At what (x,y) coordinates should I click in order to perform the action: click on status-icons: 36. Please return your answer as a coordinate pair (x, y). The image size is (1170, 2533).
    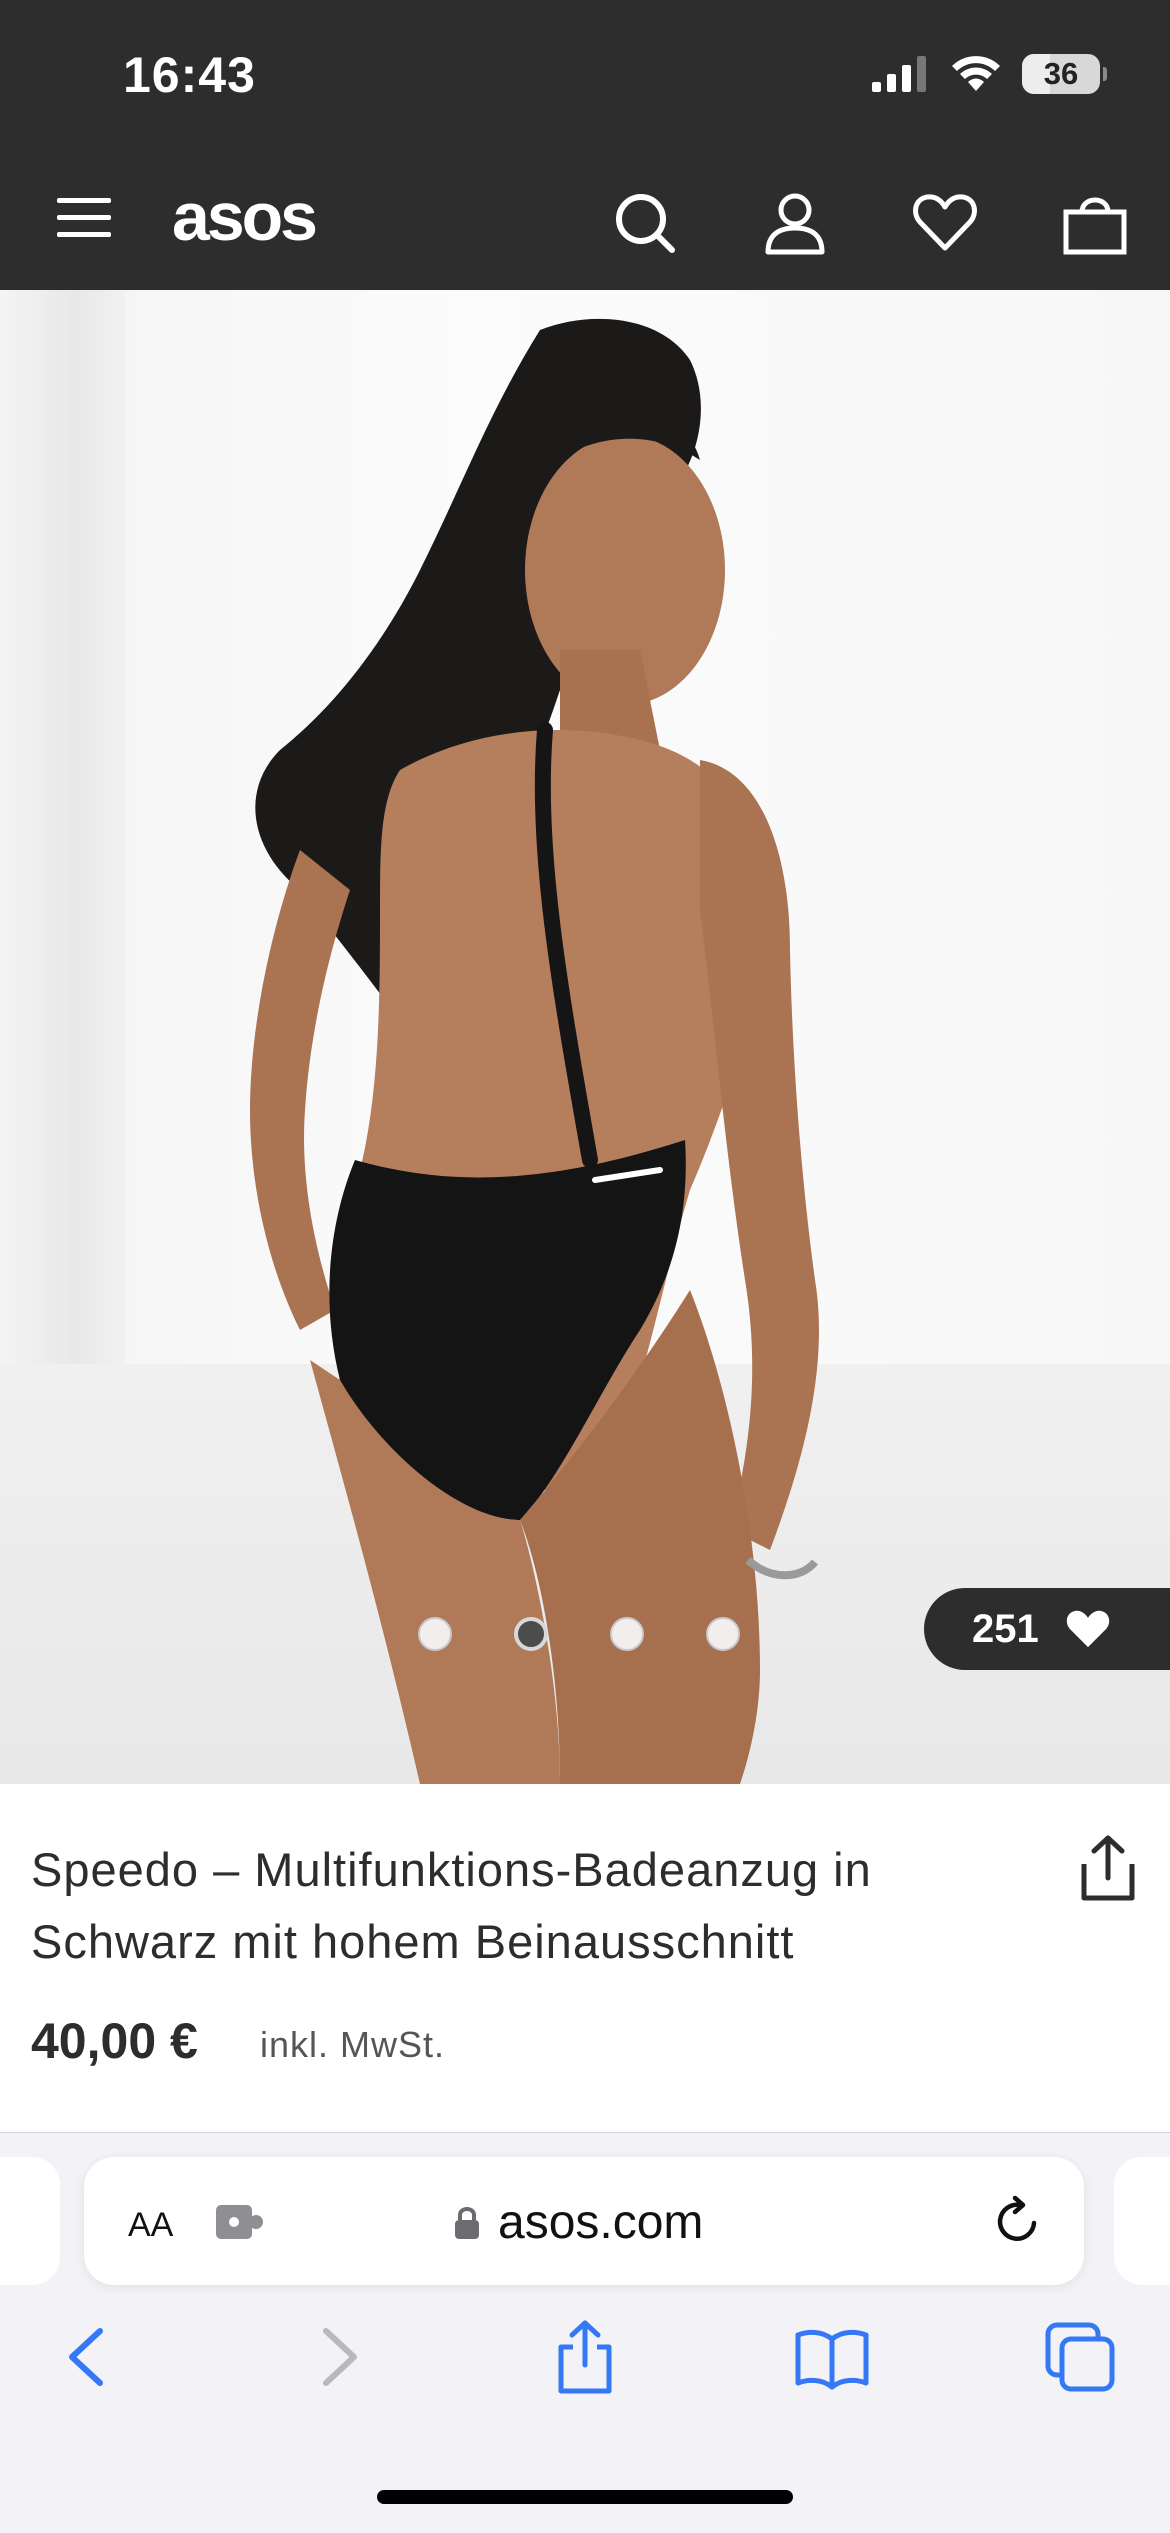
    Looking at the image, I should click on (989, 74).